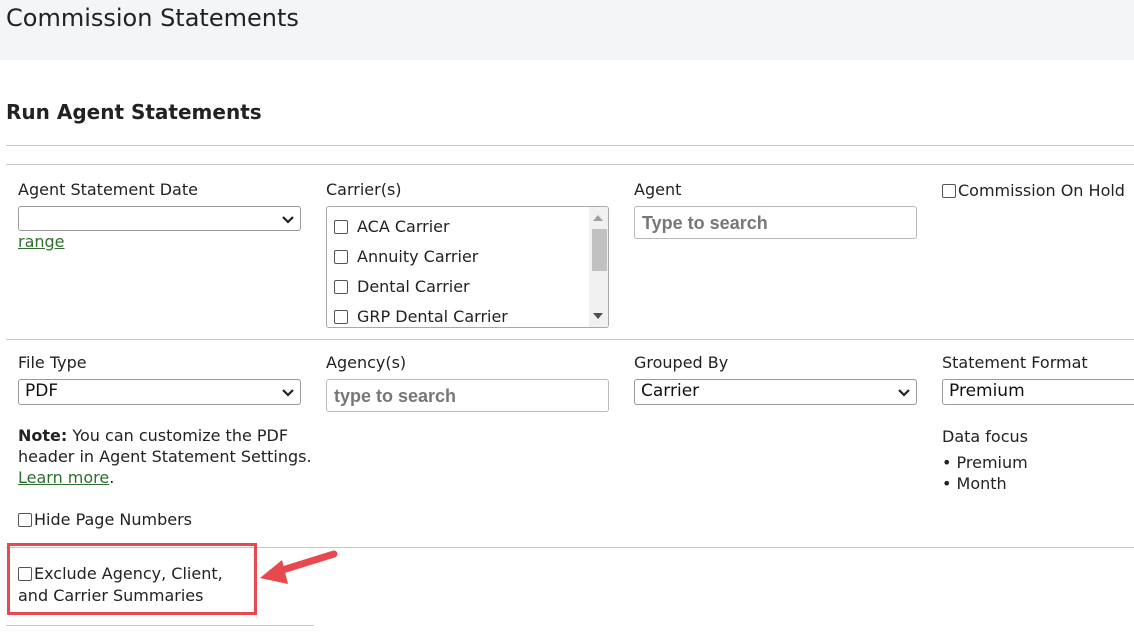  I want to click on statement-format-select: Premium, so click(1038, 392).